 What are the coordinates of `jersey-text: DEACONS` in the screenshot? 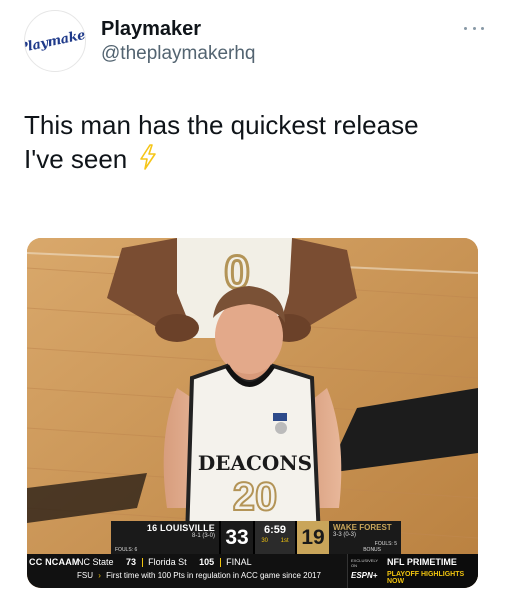 It's located at (255, 463).